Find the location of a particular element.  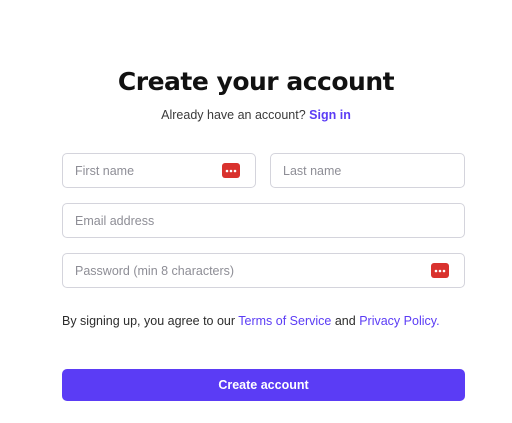

signin-prompt: Already have an account? Sign in is located at coordinates (256, 115).